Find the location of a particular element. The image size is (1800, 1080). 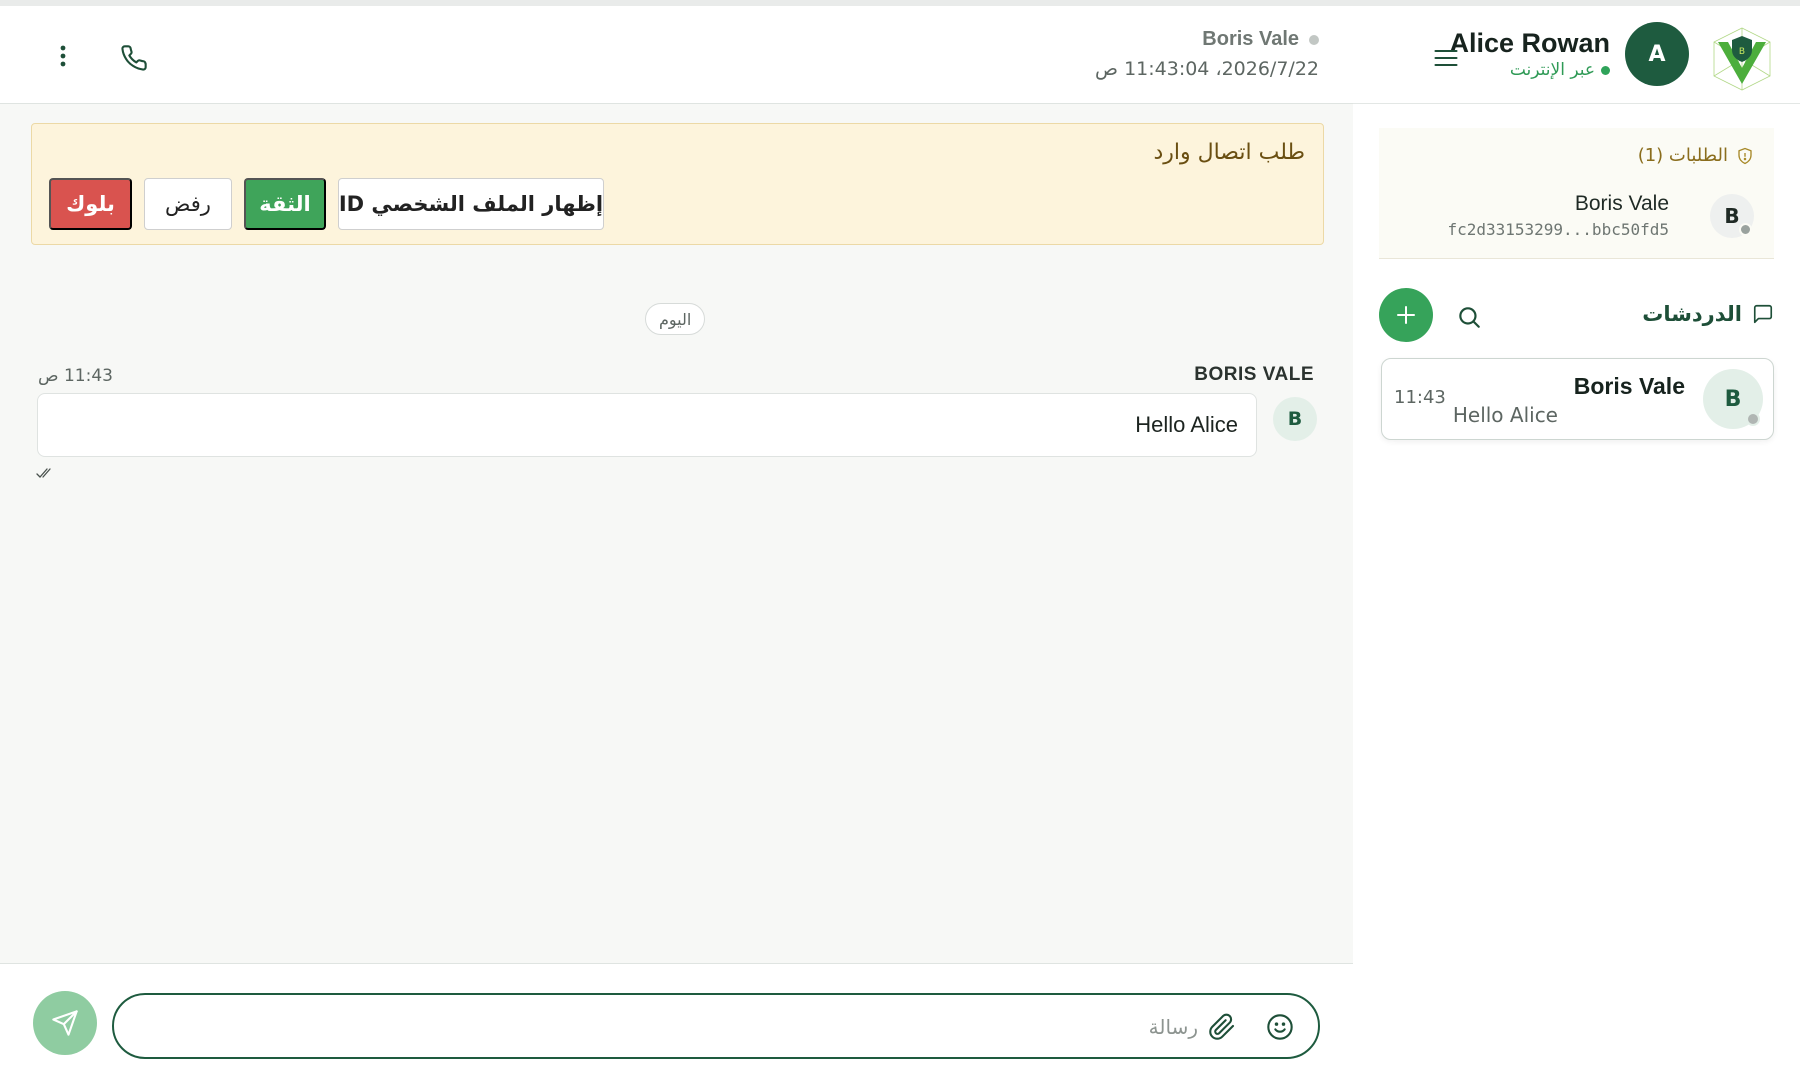

chat-list-item: B Boris Vale Hello Alice 11:43 is located at coordinates (1577, 399).